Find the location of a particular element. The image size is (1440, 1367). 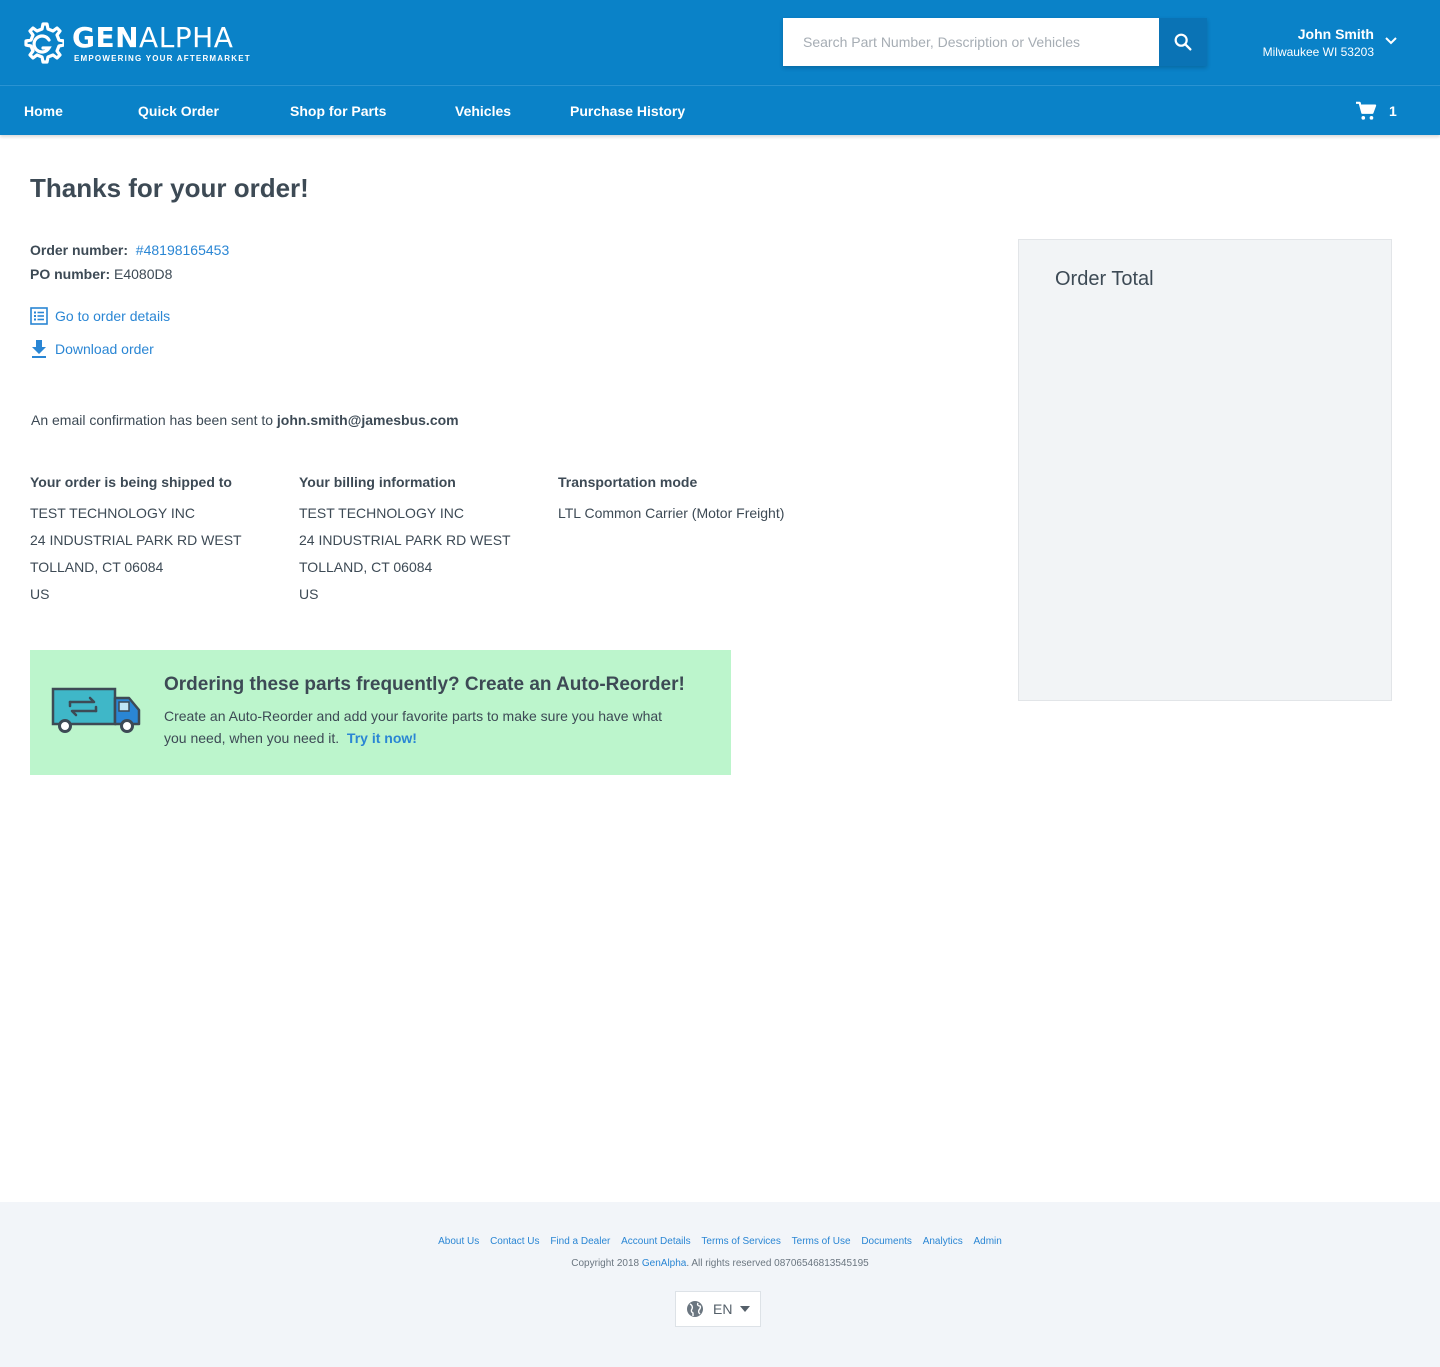

download-order-label: Download order is located at coordinates (104, 349).